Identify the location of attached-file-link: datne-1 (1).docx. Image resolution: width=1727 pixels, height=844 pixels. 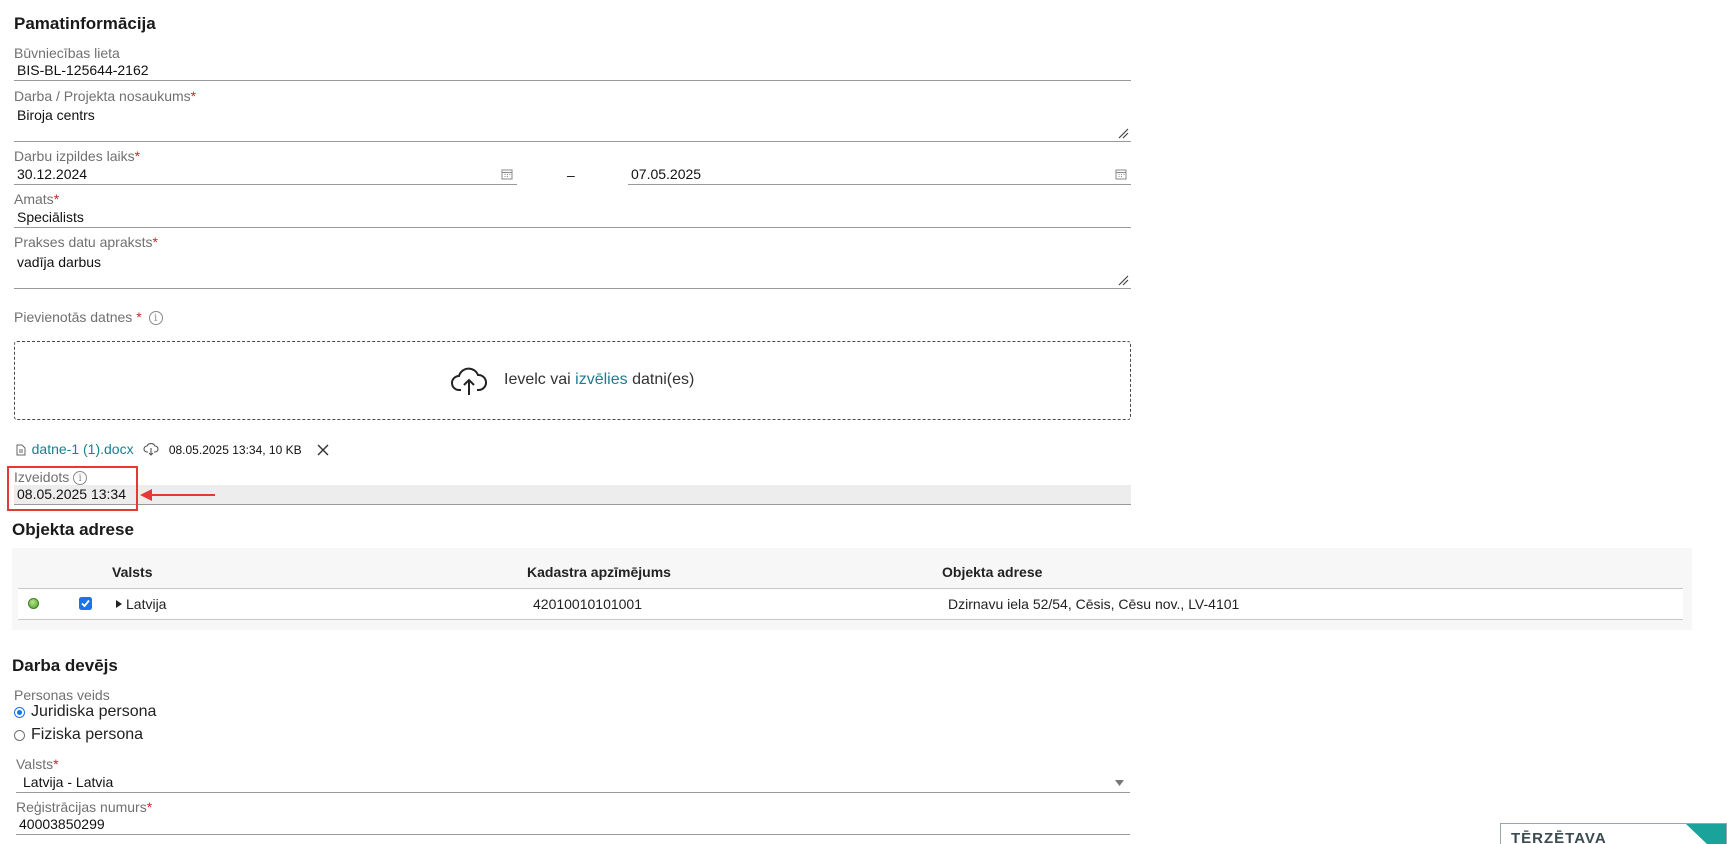
(83, 449).